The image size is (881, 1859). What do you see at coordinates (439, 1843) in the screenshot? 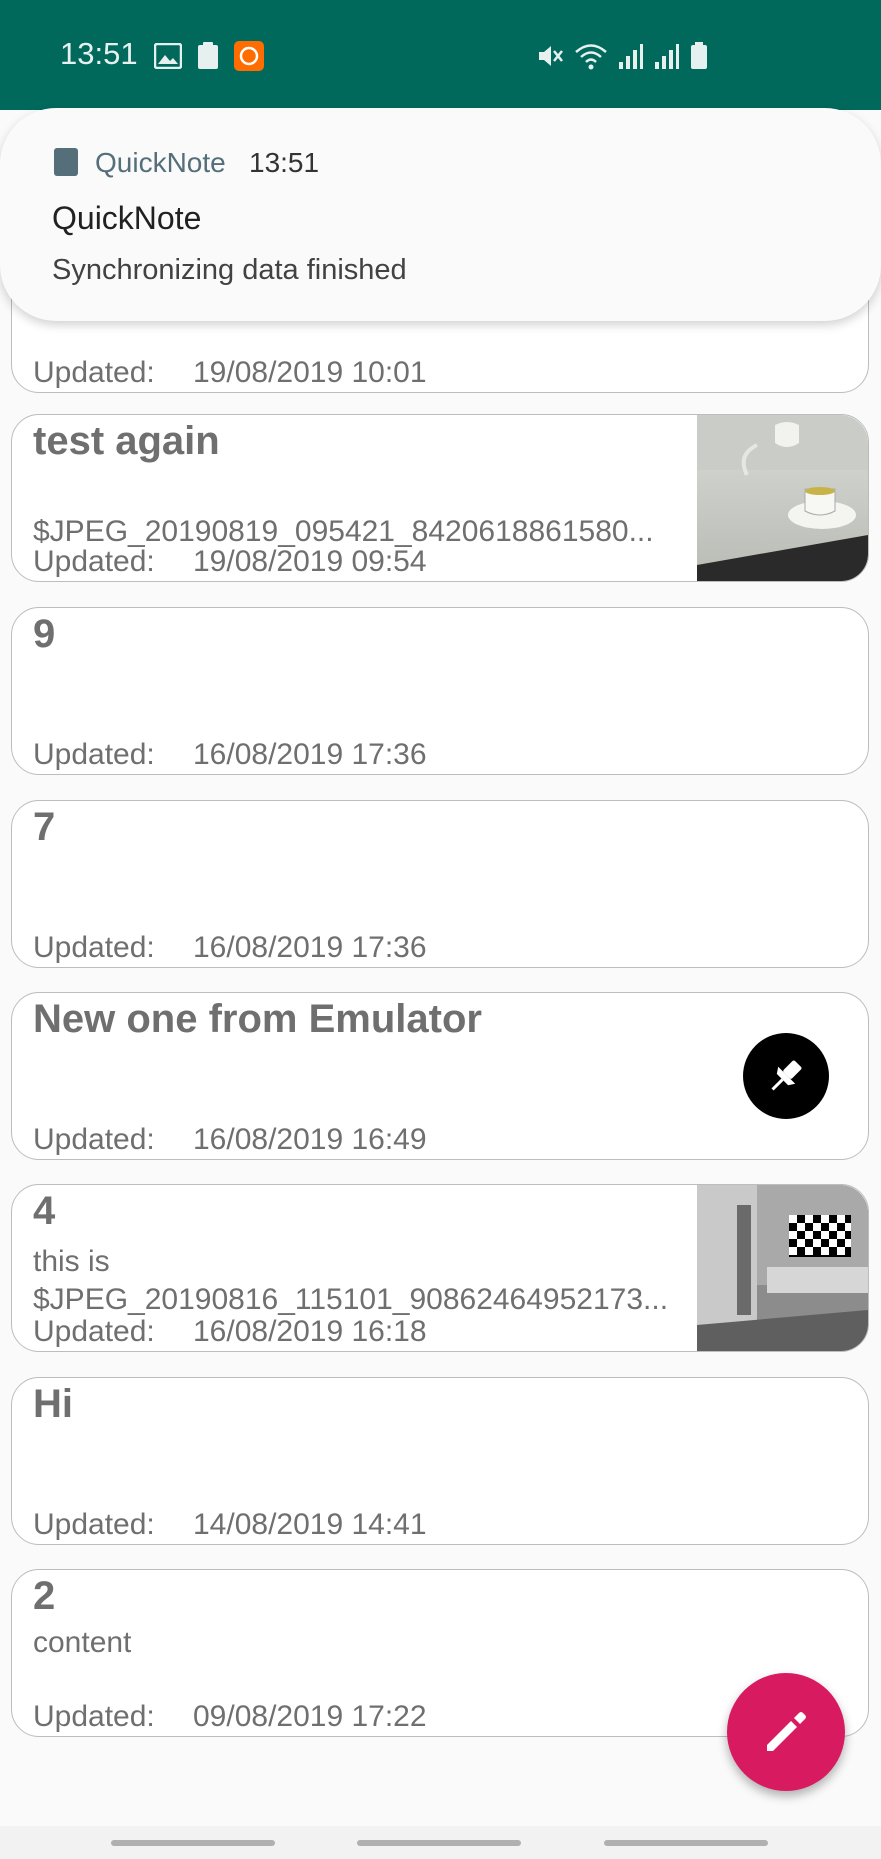
I see `nav-home-button` at bounding box center [439, 1843].